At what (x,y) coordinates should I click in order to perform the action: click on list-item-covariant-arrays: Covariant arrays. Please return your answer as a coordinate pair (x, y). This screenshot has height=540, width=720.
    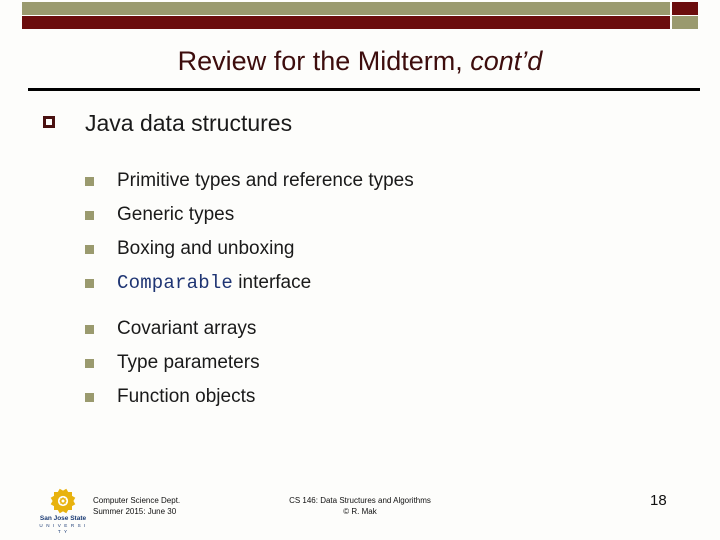
    Looking at the image, I should click on (360, 329).